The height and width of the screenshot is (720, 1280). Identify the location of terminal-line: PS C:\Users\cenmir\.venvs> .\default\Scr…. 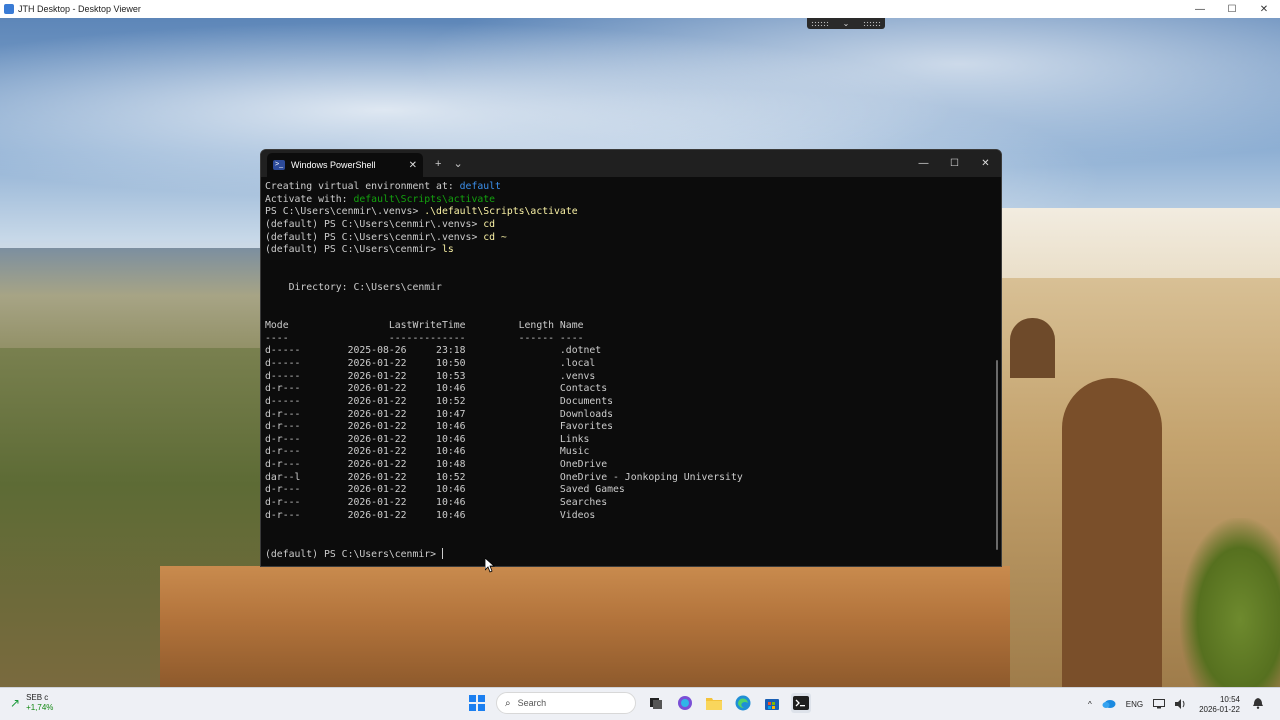
(631, 212).